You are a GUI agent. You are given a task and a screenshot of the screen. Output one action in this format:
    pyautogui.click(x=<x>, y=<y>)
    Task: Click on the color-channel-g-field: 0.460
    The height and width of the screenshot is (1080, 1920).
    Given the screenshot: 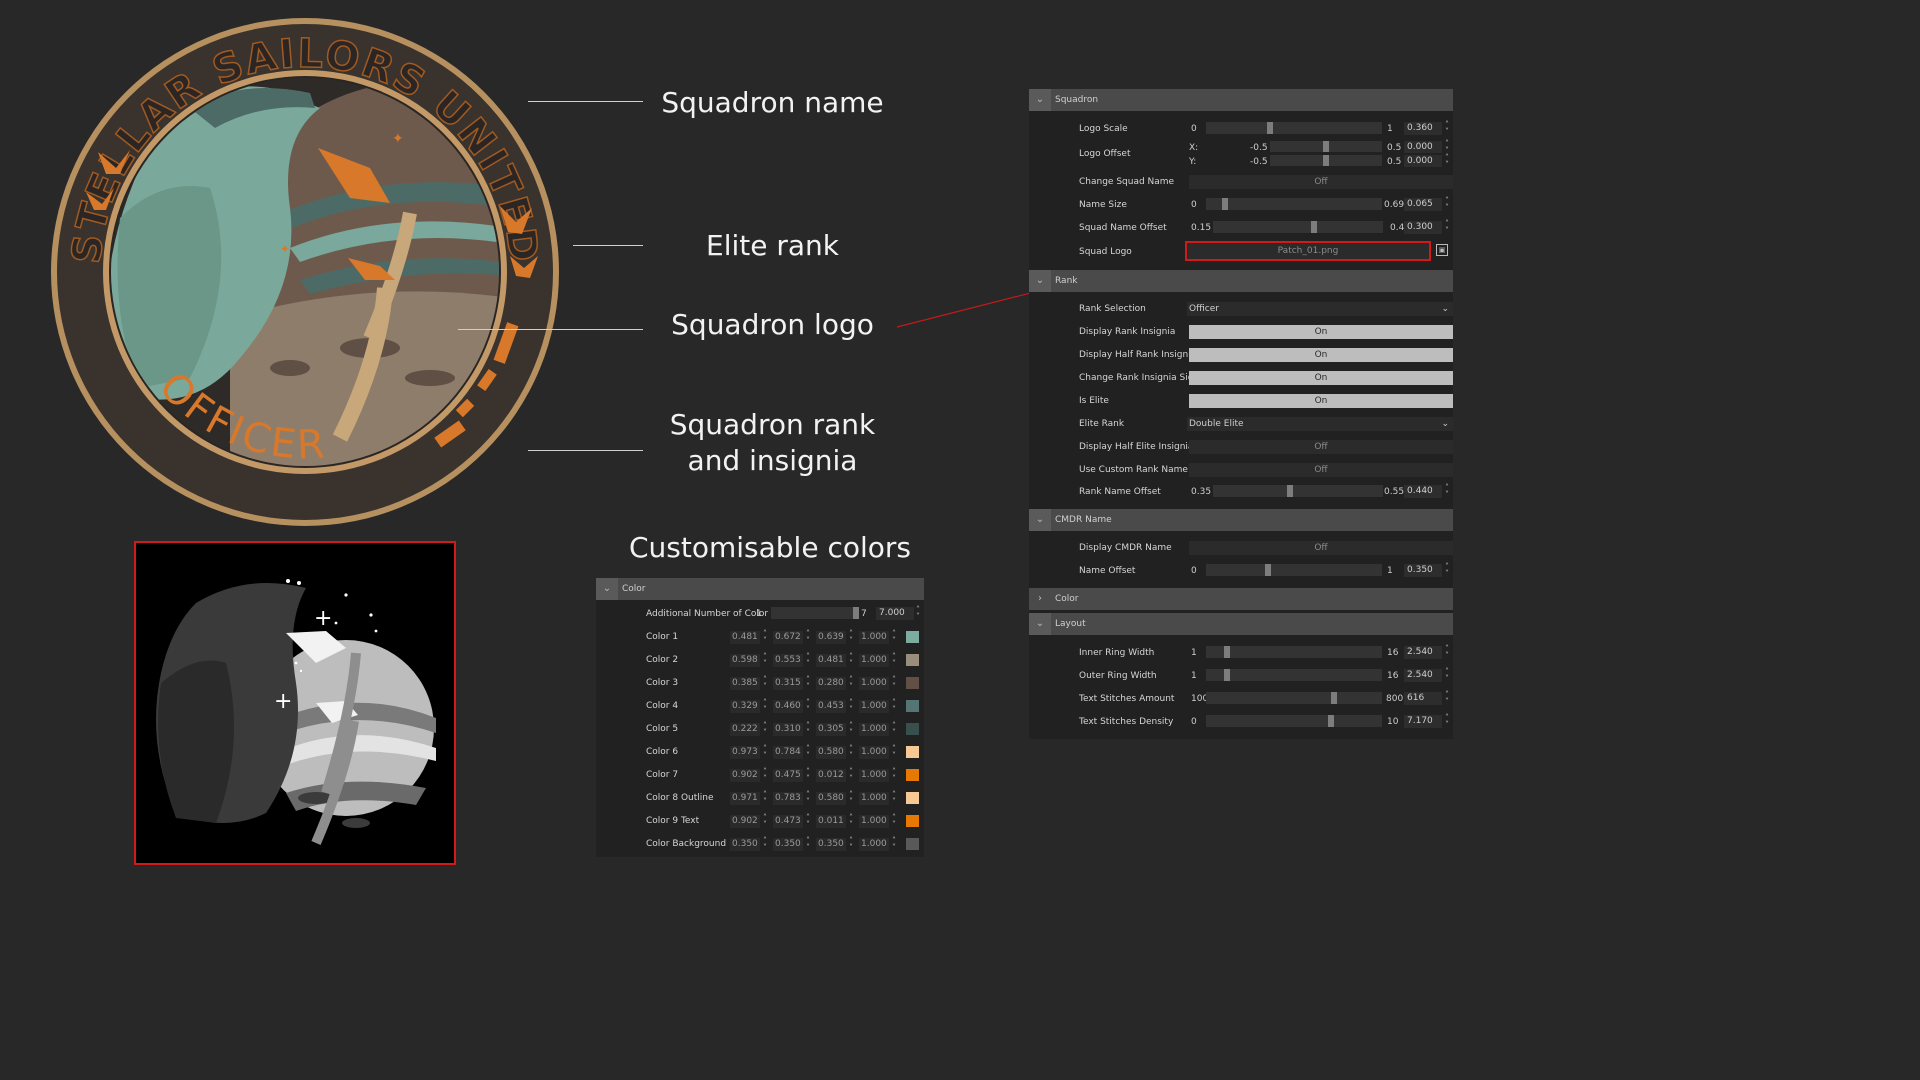 What is the action you would take?
    pyautogui.click(x=788, y=706)
    